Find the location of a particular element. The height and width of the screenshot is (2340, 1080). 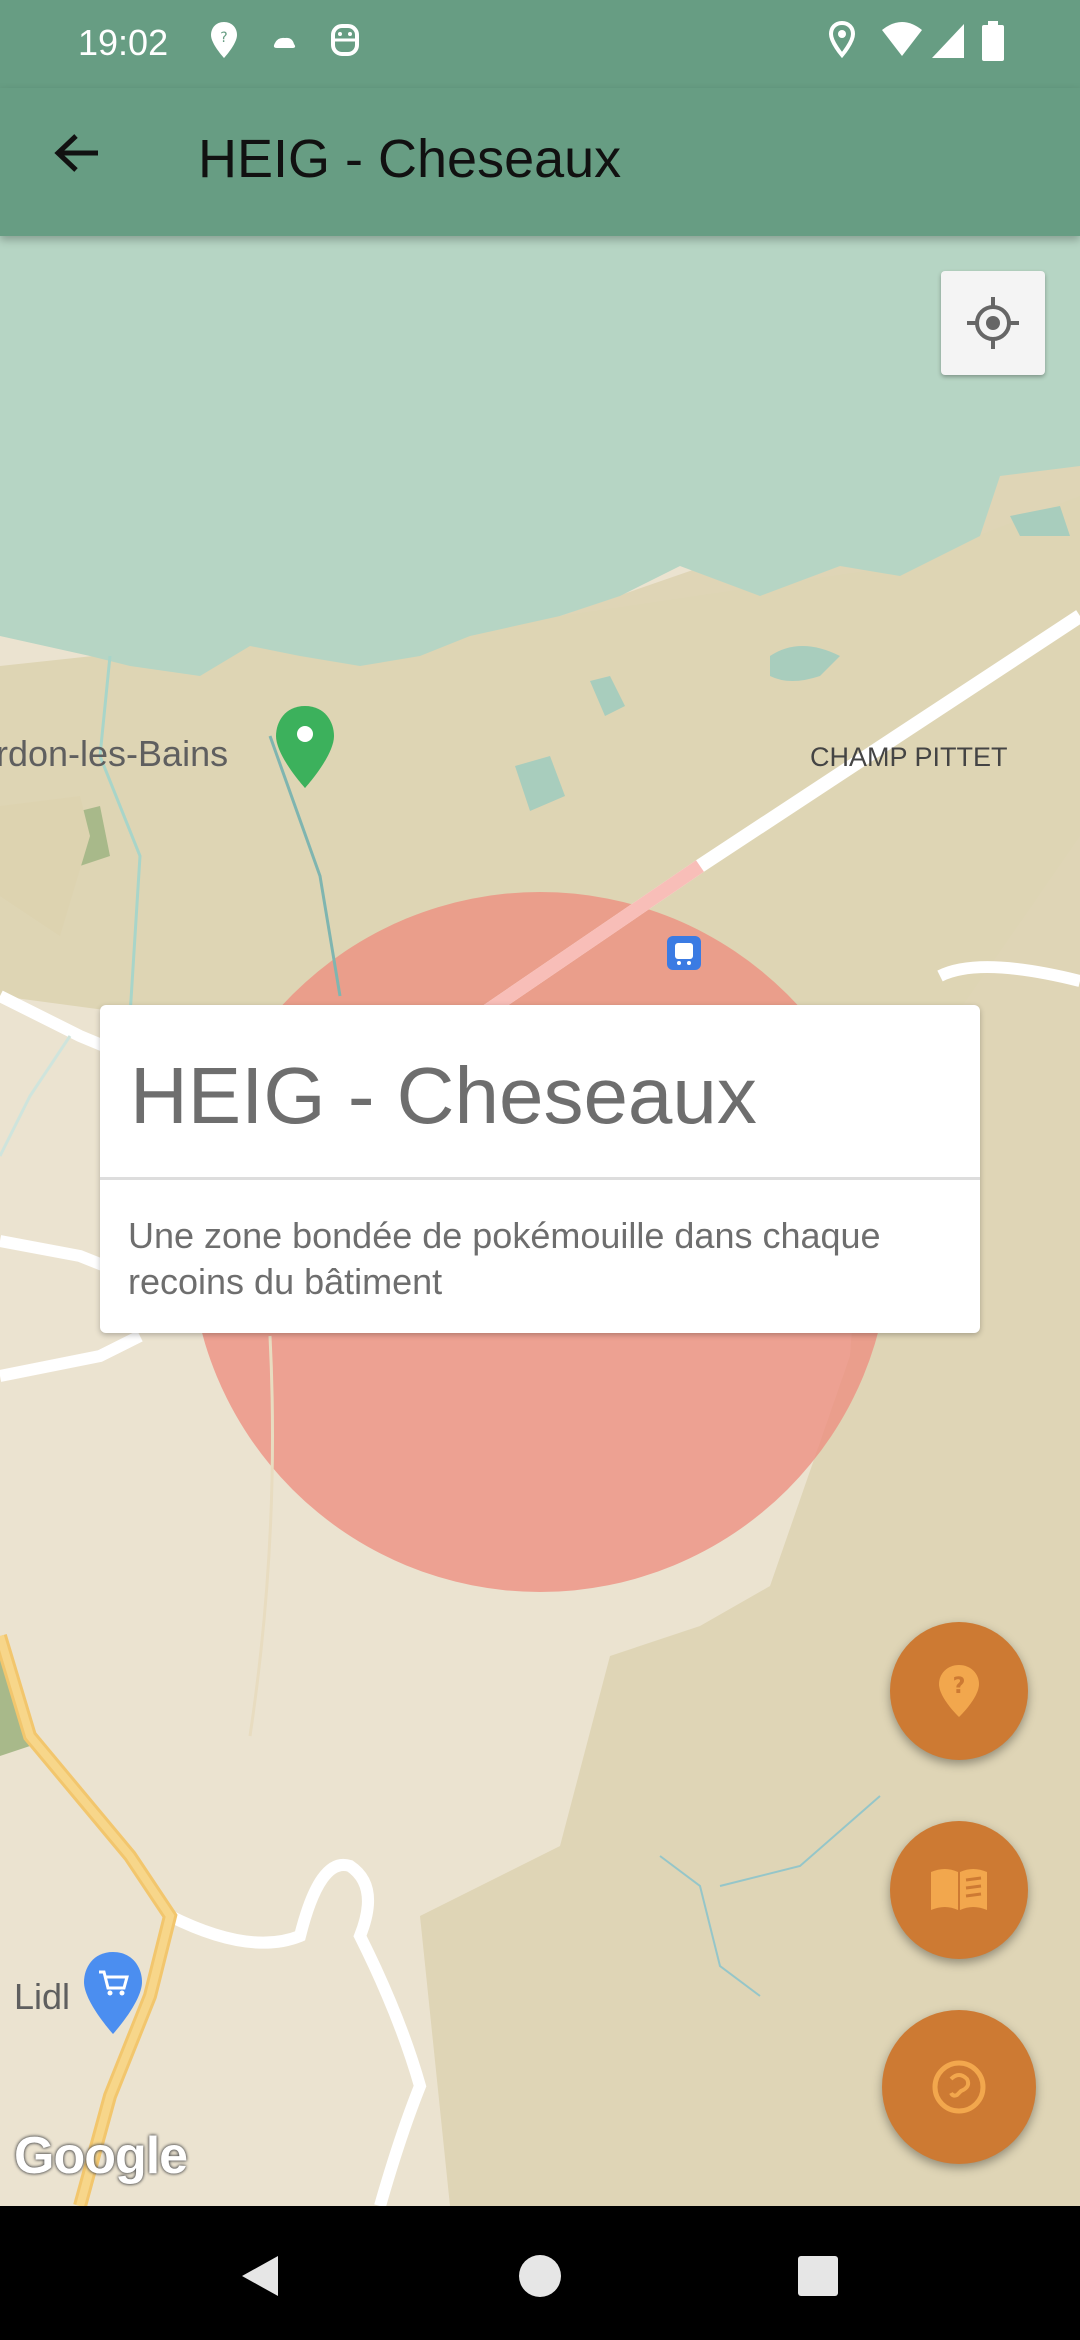

location-help-icon: ? is located at coordinates (959, 1691).